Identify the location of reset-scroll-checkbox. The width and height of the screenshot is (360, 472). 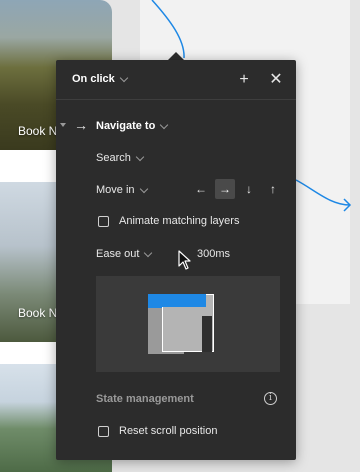
(103, 431).